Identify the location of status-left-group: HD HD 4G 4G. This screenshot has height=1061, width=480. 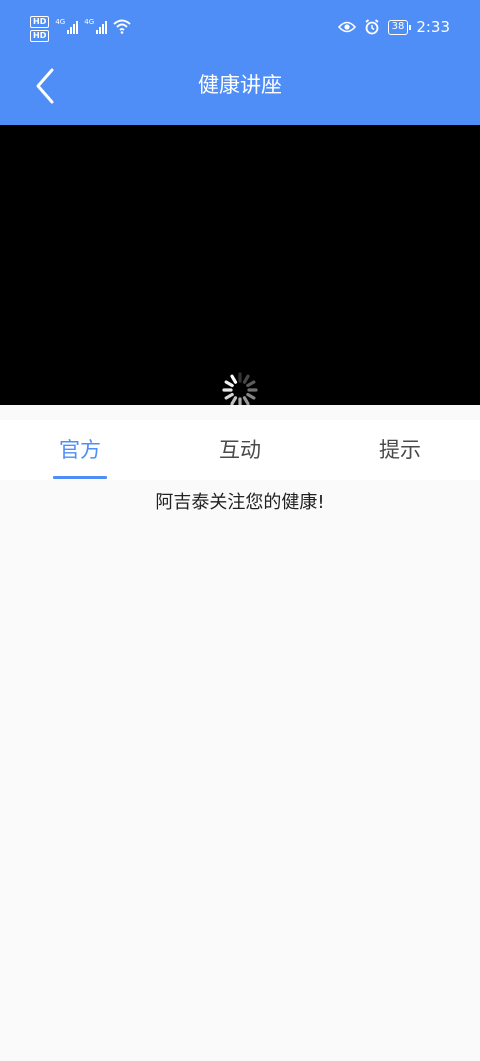
(80, 29).